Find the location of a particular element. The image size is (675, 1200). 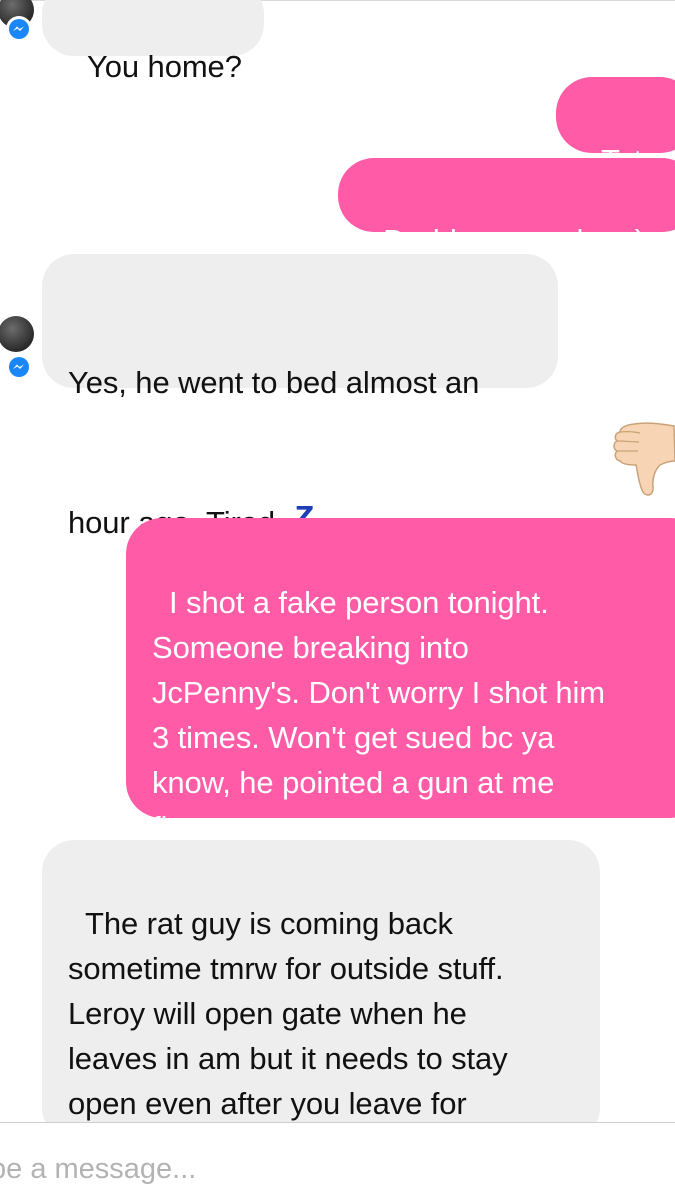

message-bubble-incoming: You home? is located at coordinates (153, 42).